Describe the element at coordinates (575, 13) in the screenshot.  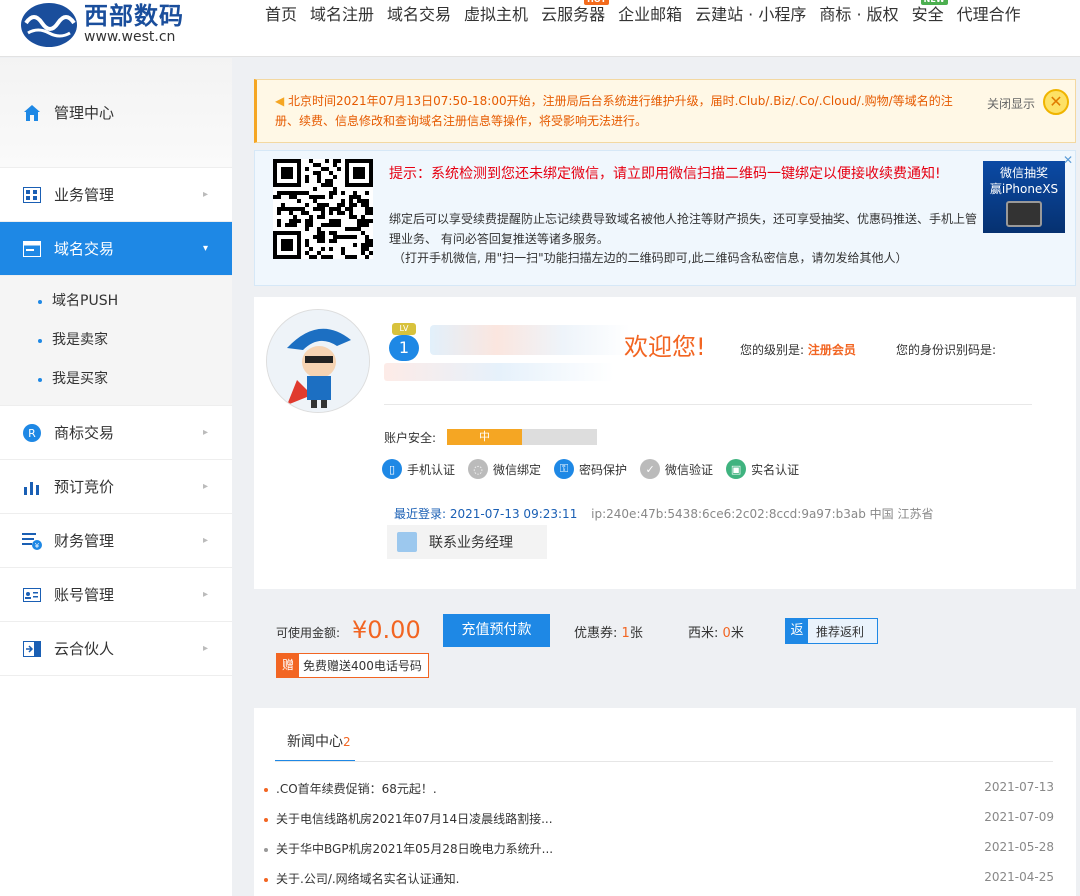
I see `nav-item: 云服务器HOT` at that location.